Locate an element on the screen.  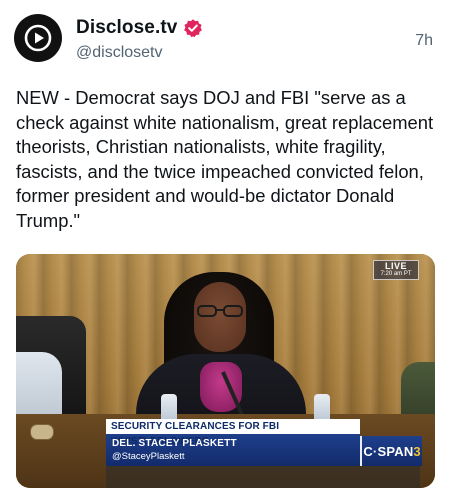
user-handle: @disclosetv is located at coordinates (119, 53).